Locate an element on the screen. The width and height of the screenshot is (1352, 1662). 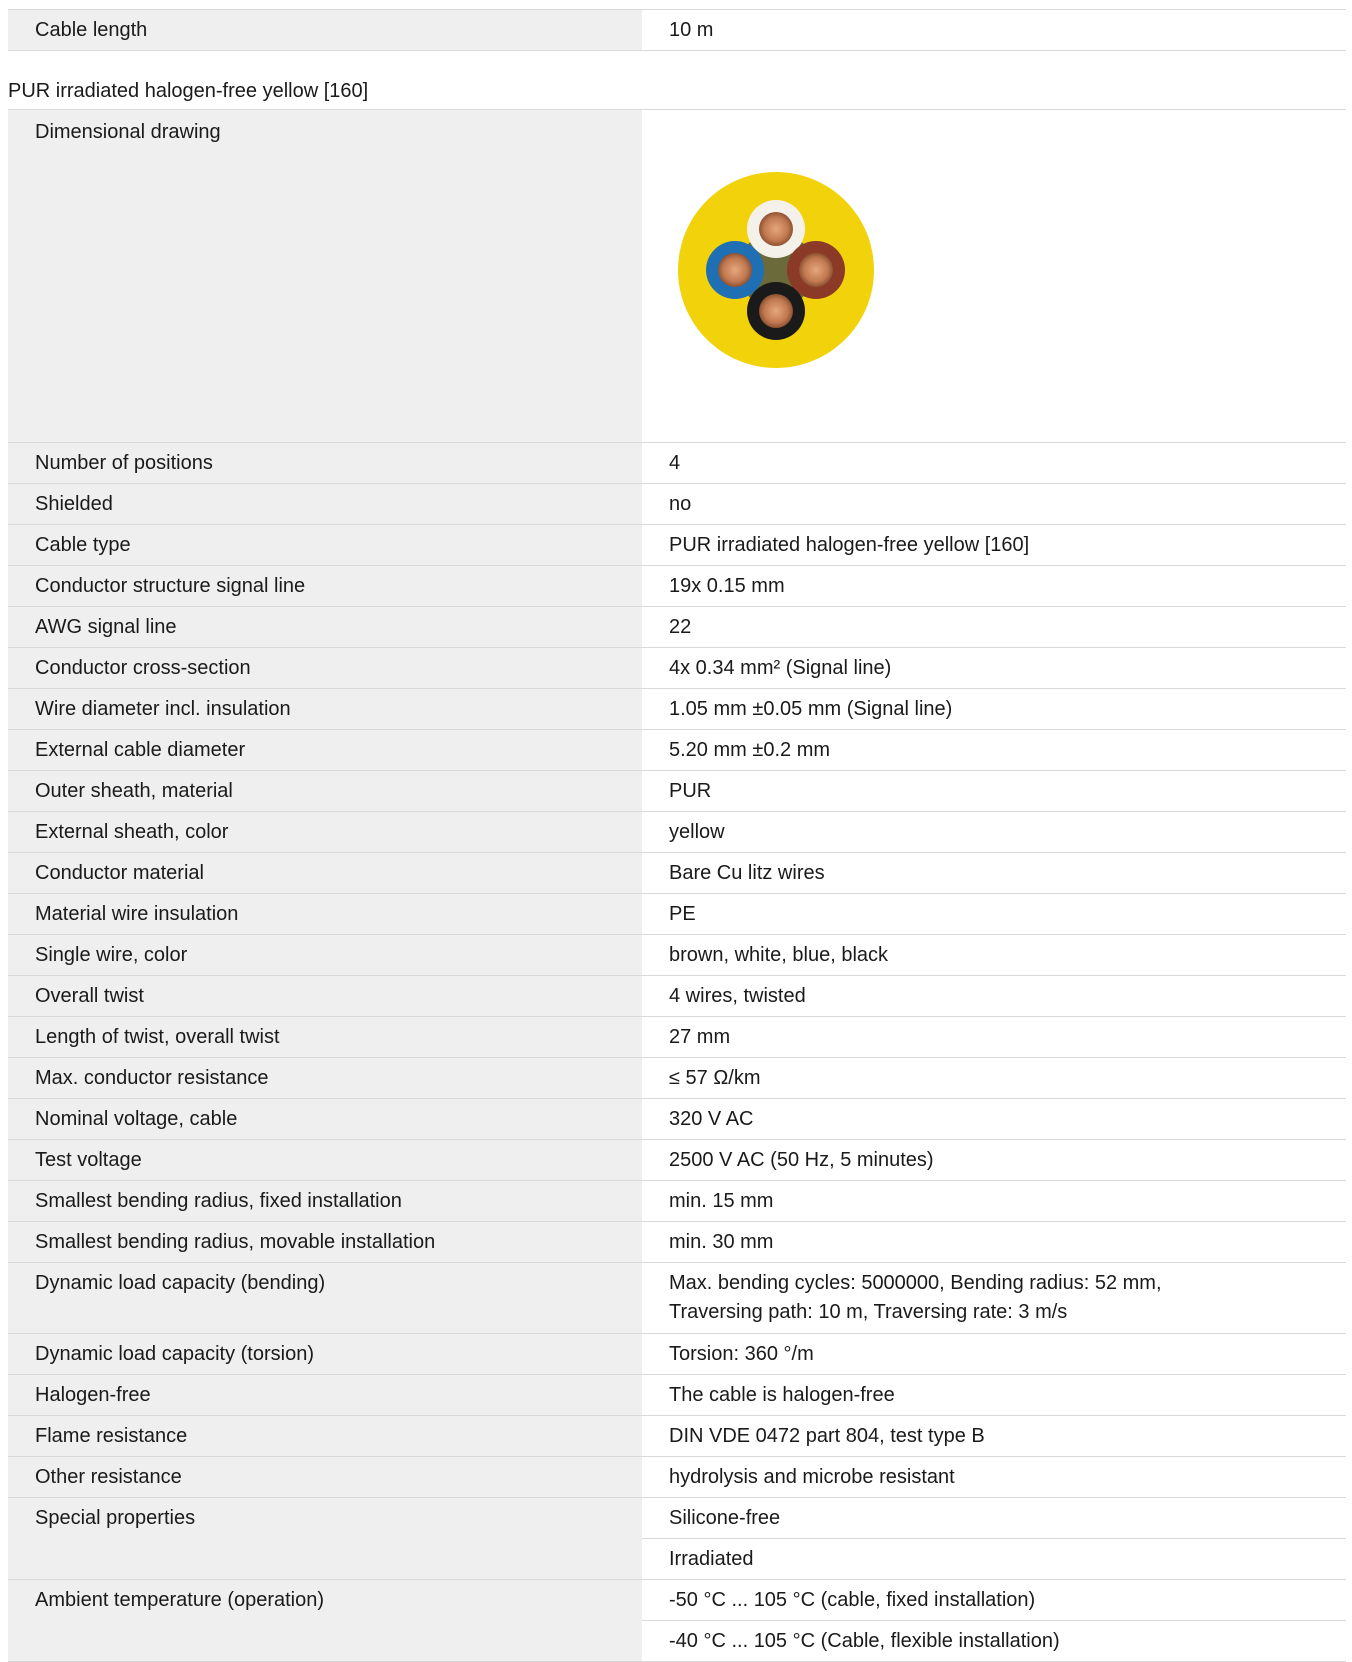
spec-row: External cable diameter 5.20 mm ±0.2 mm is located at coordinates (677, 750).